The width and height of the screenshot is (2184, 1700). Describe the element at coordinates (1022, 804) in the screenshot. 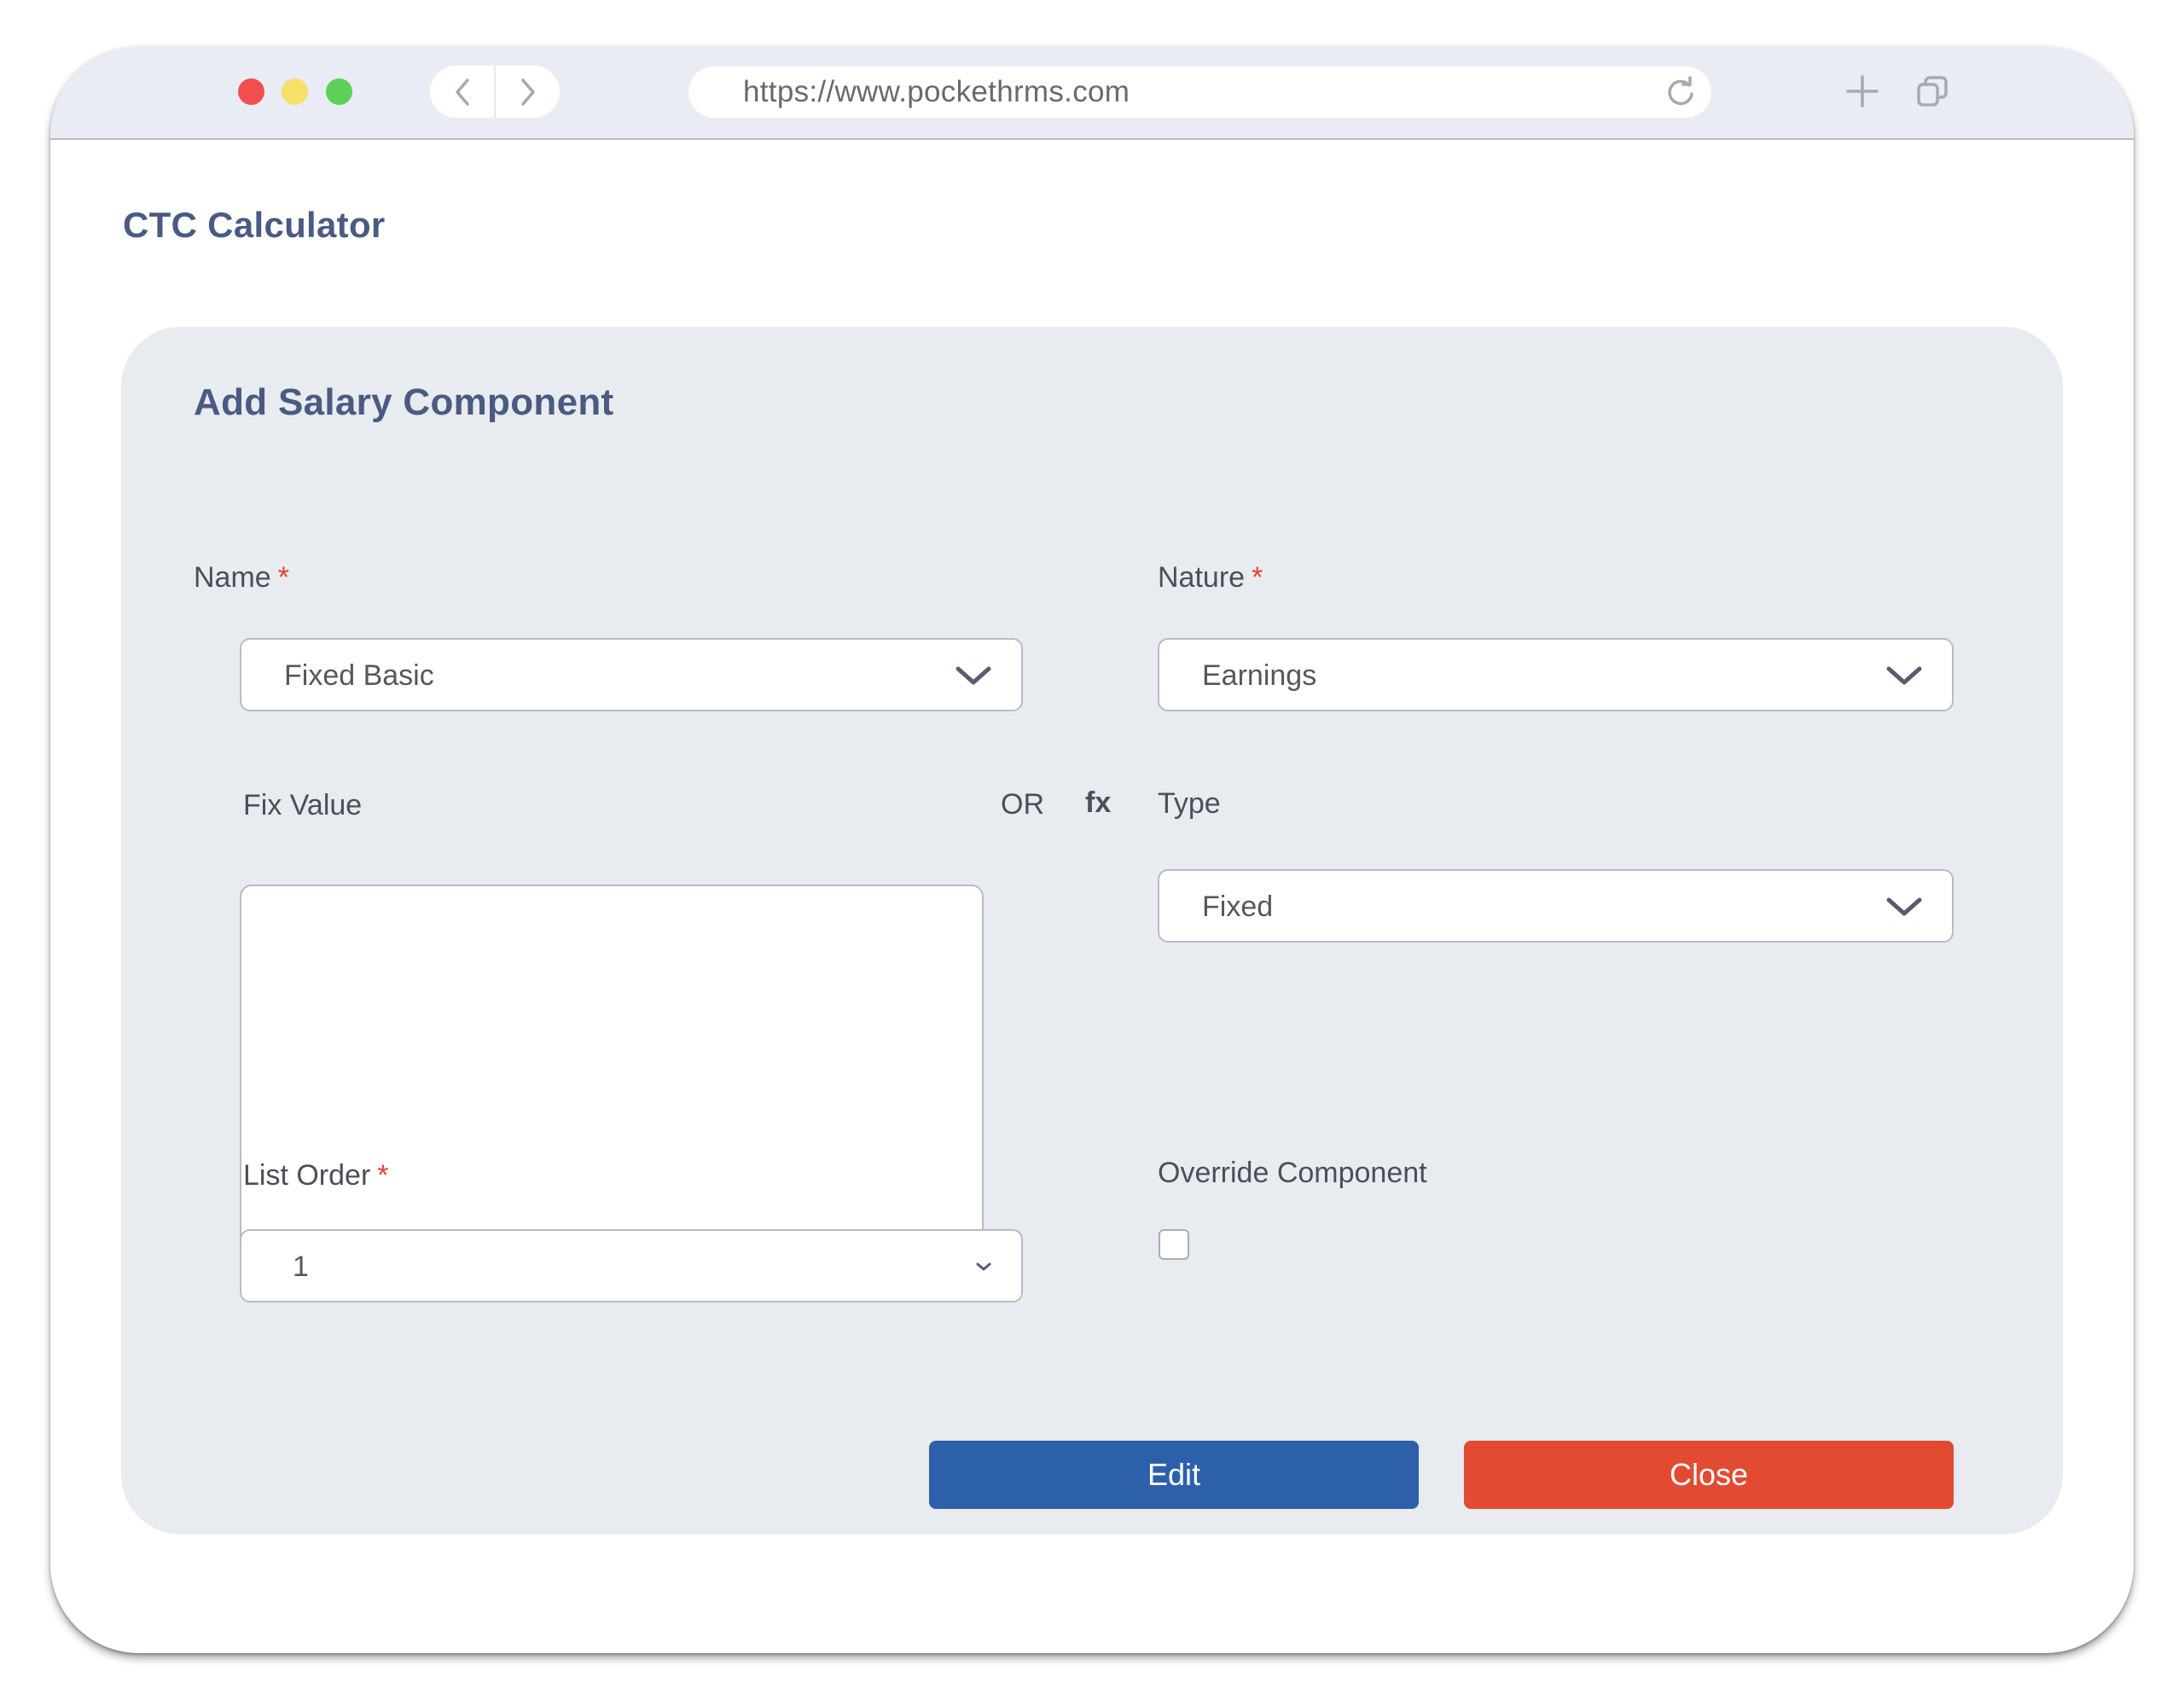

I see `or-label: OR` at that location.